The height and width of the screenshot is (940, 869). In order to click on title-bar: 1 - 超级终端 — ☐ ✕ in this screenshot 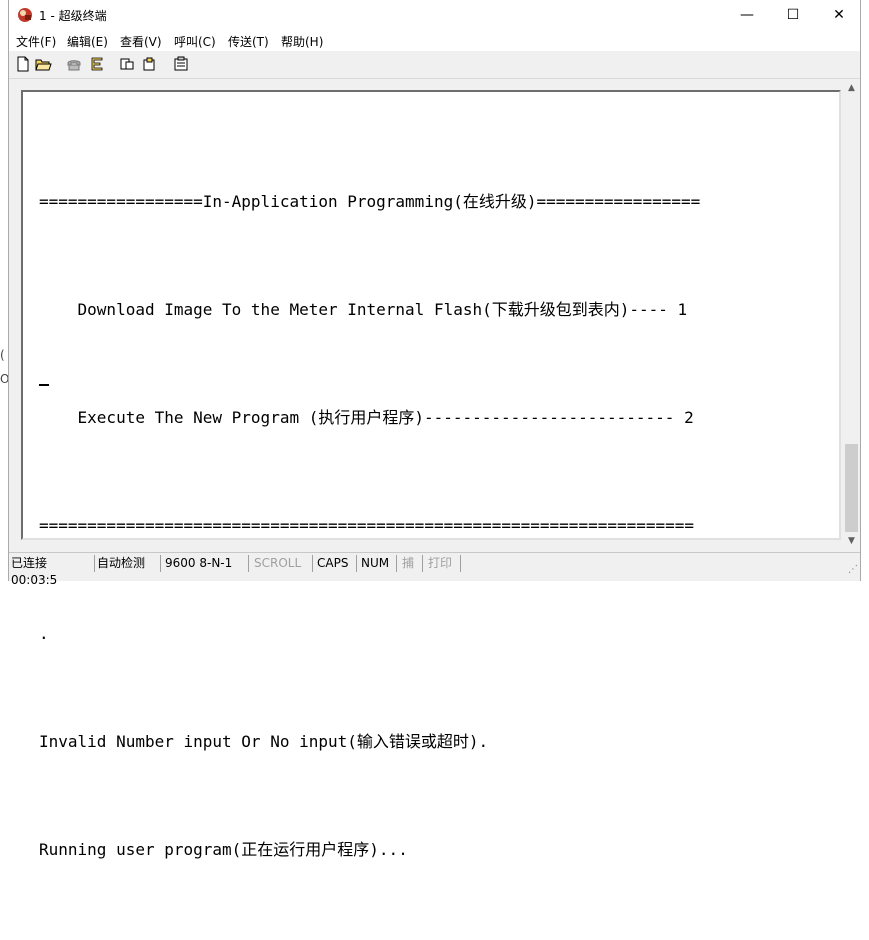, I will do `click(434, 15)`.